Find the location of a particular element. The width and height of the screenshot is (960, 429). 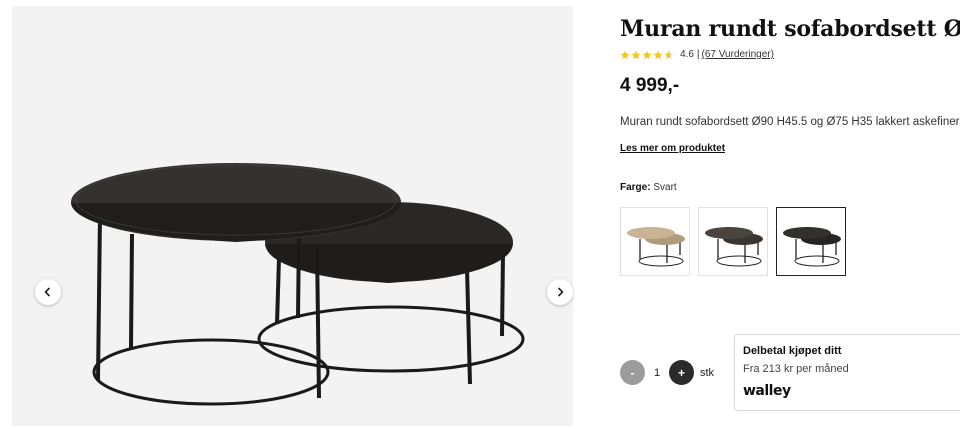

gallery-prev-button is located at coordinates (48, 292).